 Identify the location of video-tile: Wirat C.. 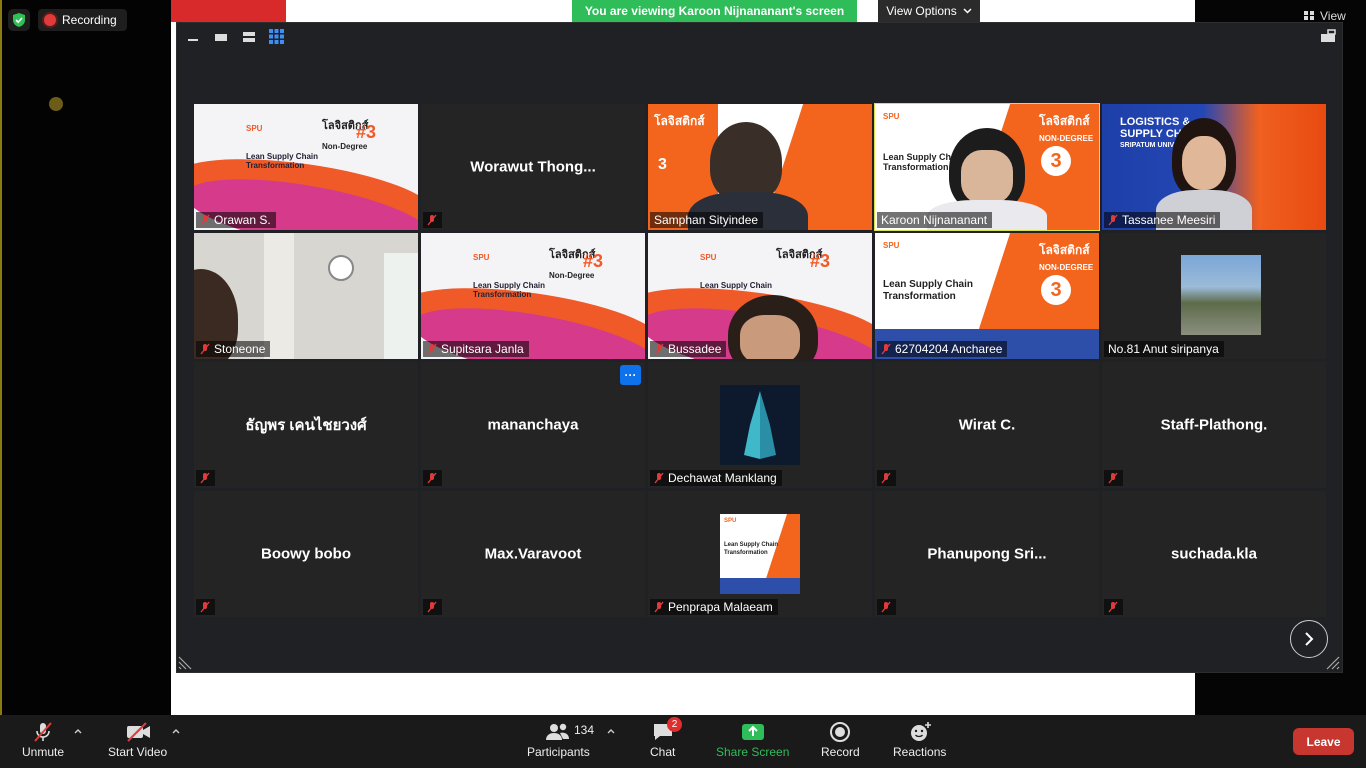
(987, 425).